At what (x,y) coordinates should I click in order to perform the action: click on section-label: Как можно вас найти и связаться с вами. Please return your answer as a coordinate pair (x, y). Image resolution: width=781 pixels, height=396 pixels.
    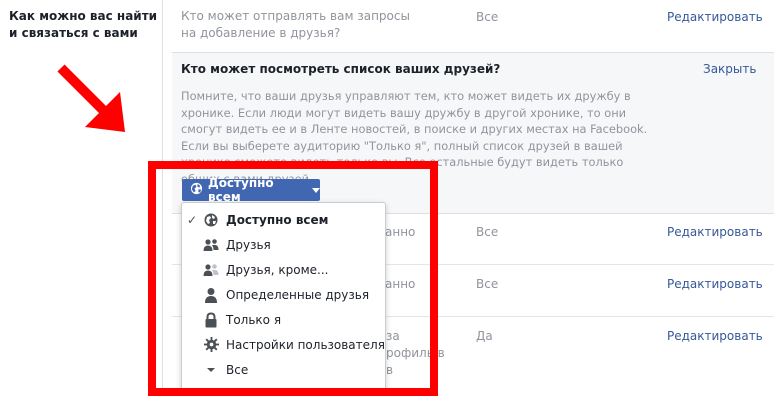
    Looking at the image, I should click on (83, 24).